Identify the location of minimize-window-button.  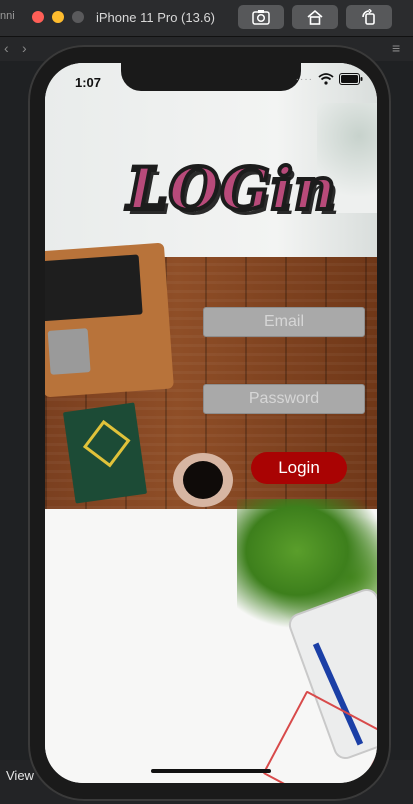
(58, 17).